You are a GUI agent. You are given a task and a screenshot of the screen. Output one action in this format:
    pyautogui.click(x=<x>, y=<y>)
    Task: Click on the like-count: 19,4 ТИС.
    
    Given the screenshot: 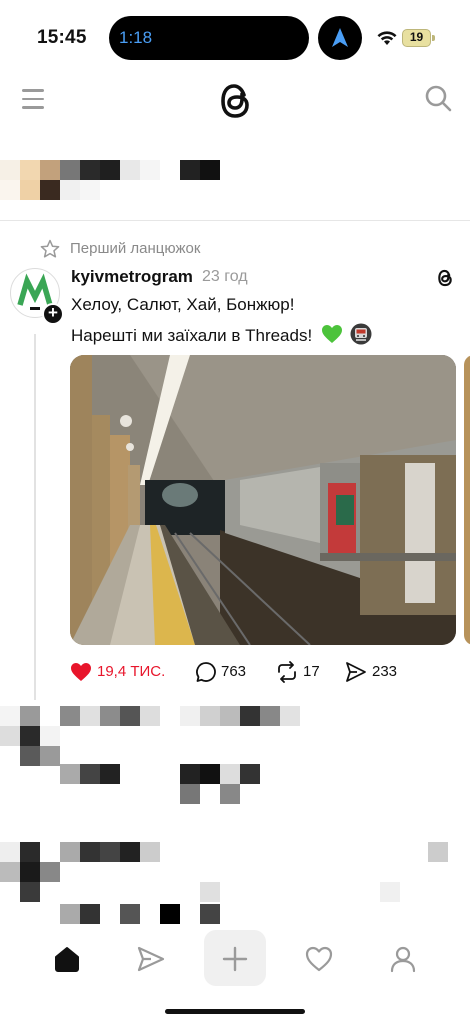 What is the action you would take?
    pyautogui.click(x=131, y=671)
    